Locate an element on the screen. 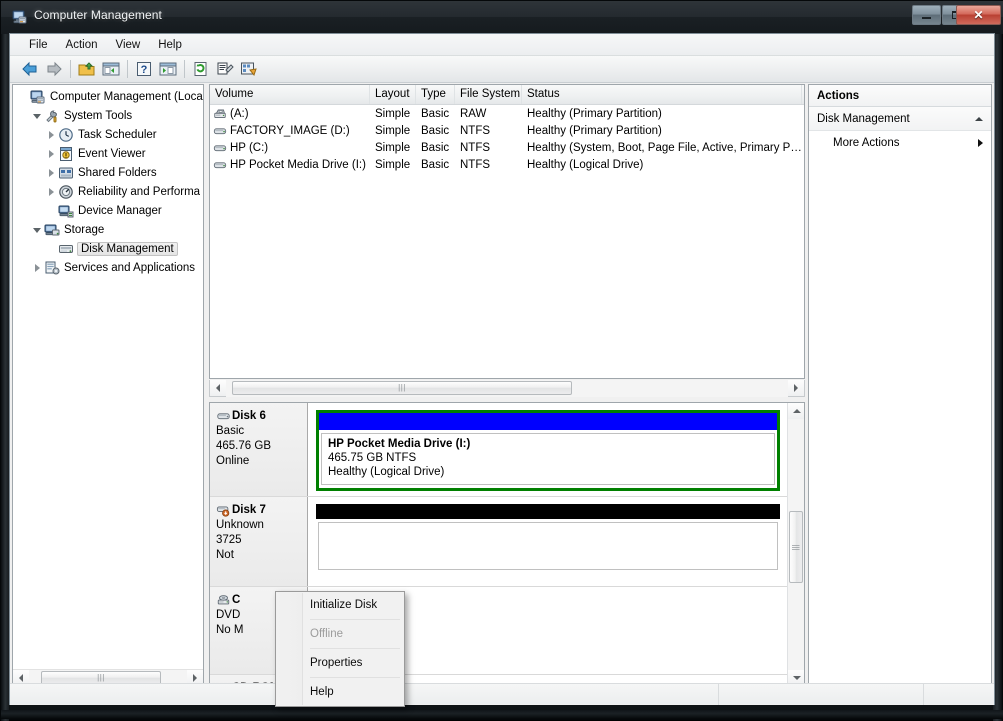 This screenshot has height=721, width=1003. window-edge-bottom is located at coordinates (502, 714).